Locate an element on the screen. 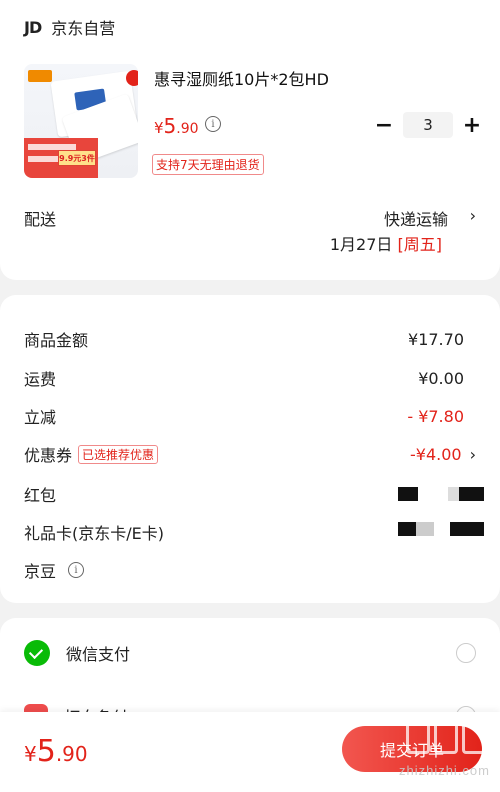 This screenshot has height=792, width=500. quantity-stepper: − 3 + is located at coordinates (428, 125).